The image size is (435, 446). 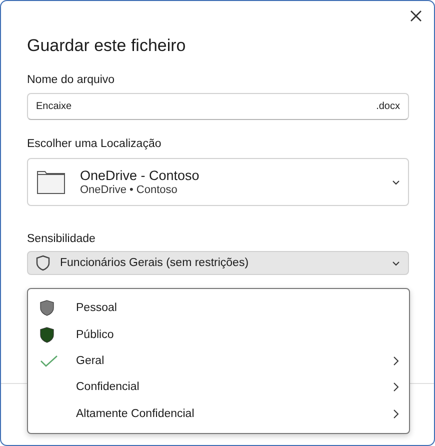 What do you see at coordinates (71, 80) in the screenshot?
I see `field-label: Nome do arquivo` at bounding box center [71, 80].